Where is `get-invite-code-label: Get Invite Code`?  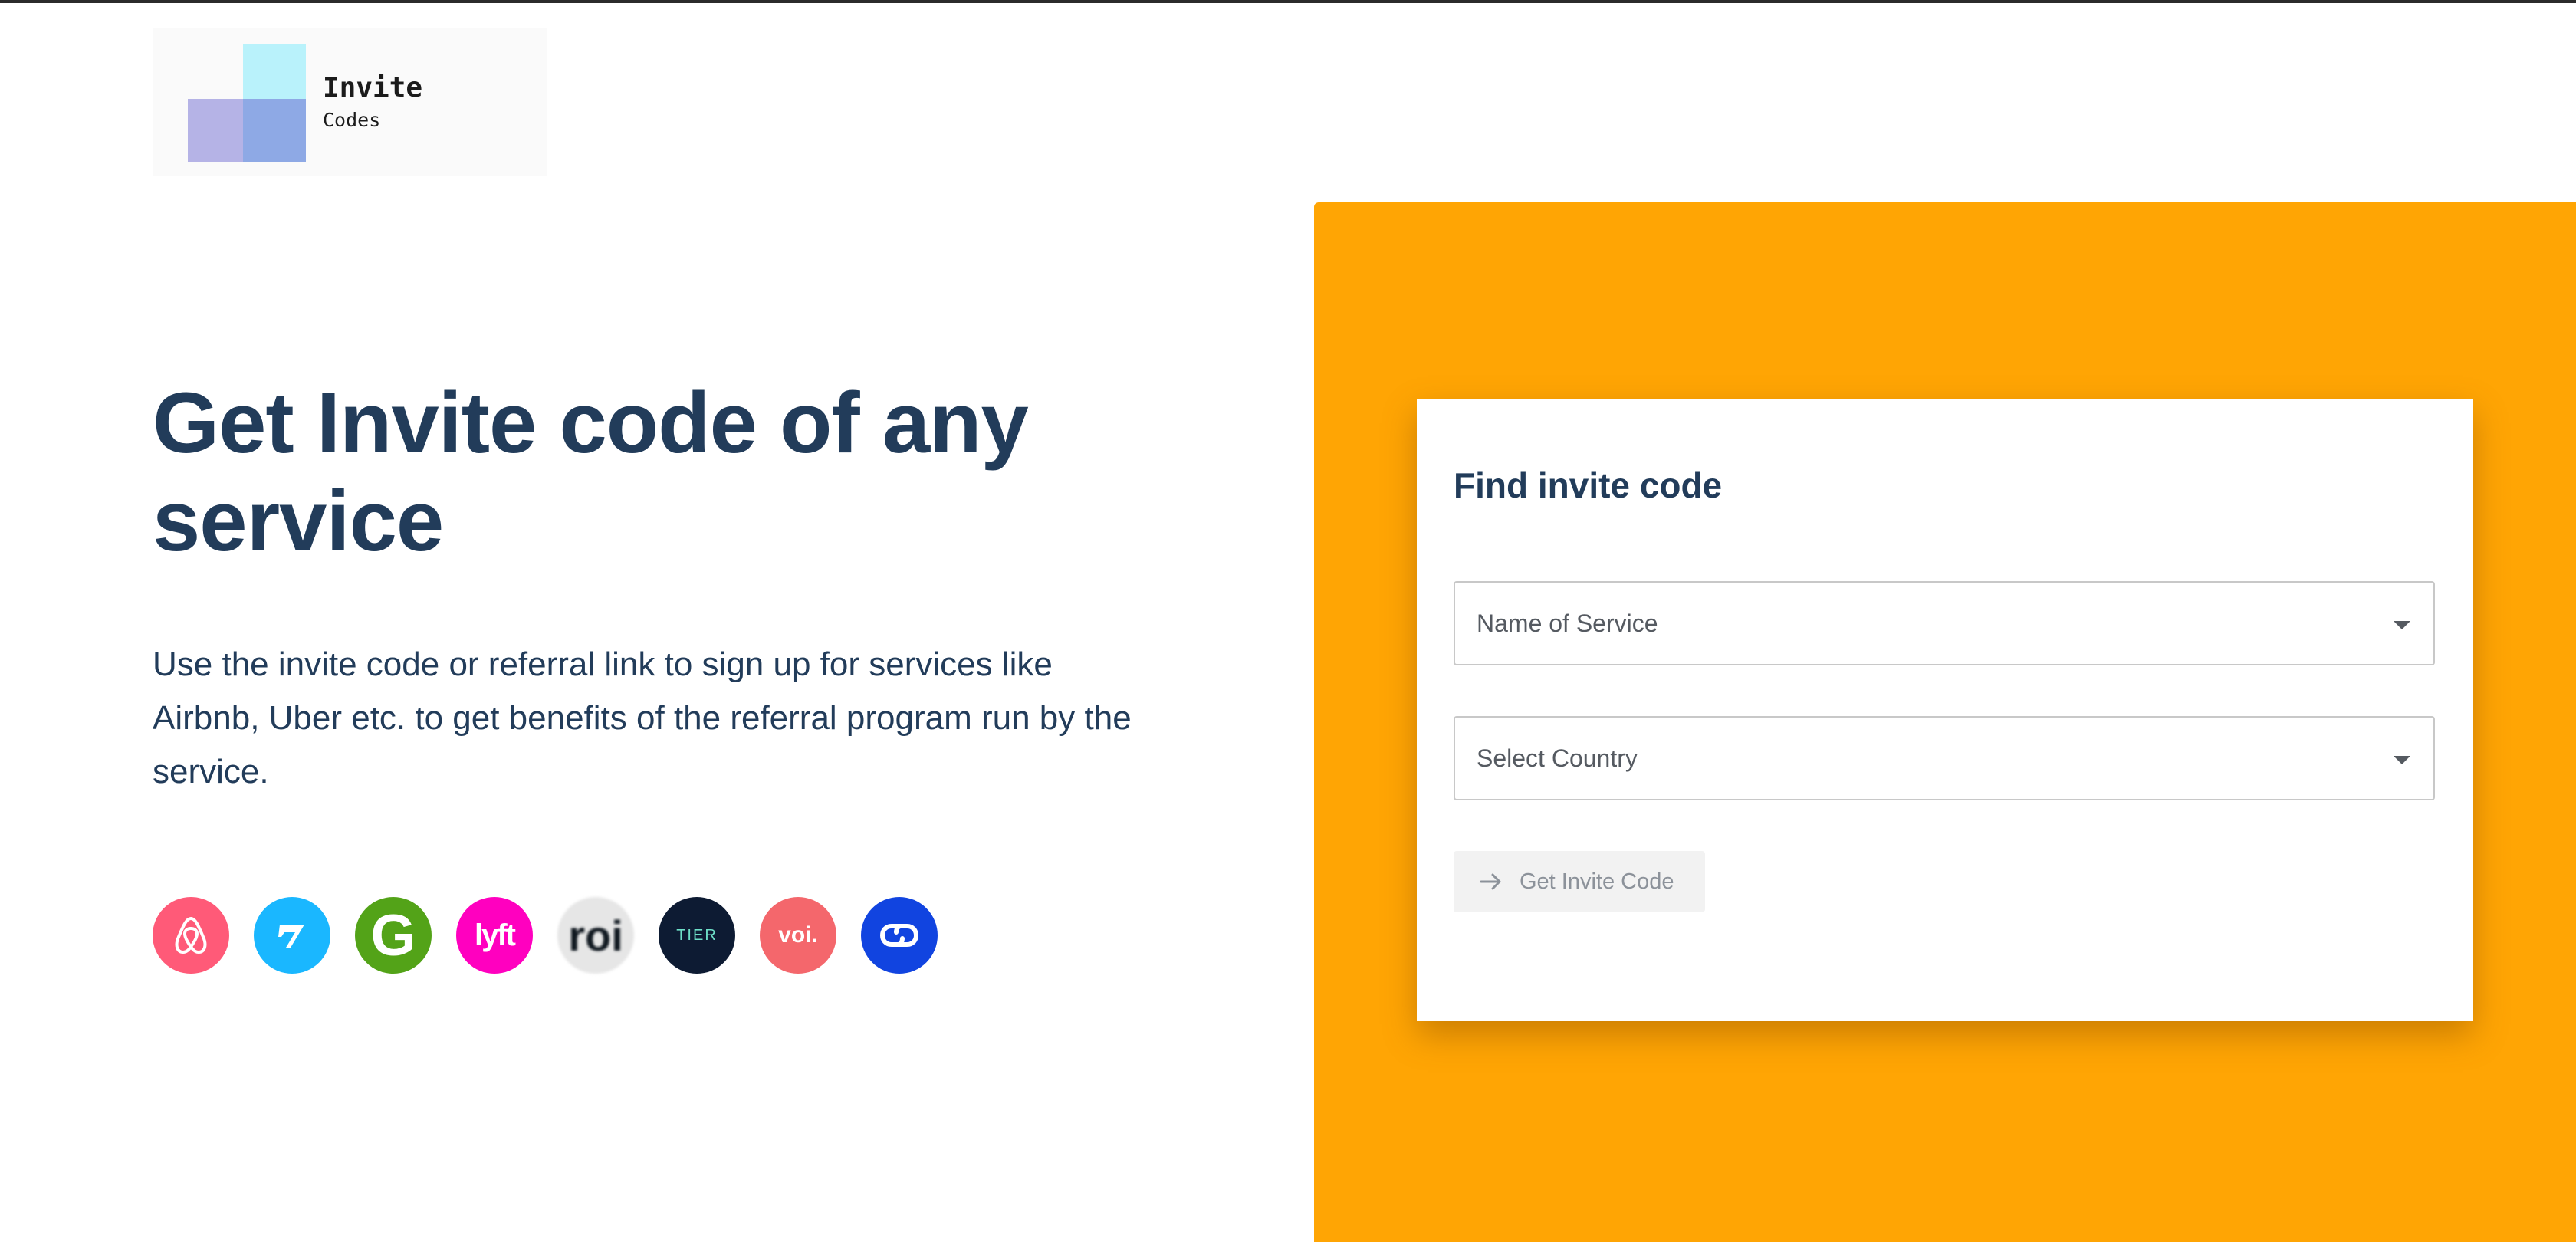 get-invite-code-label: Get Invite Code is located at coordinates (1597, 882).